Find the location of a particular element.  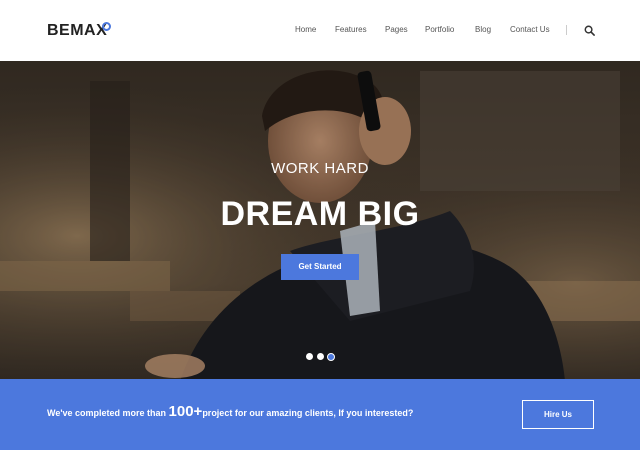

nav-item-home: Home is located at coordinates (305, 29).